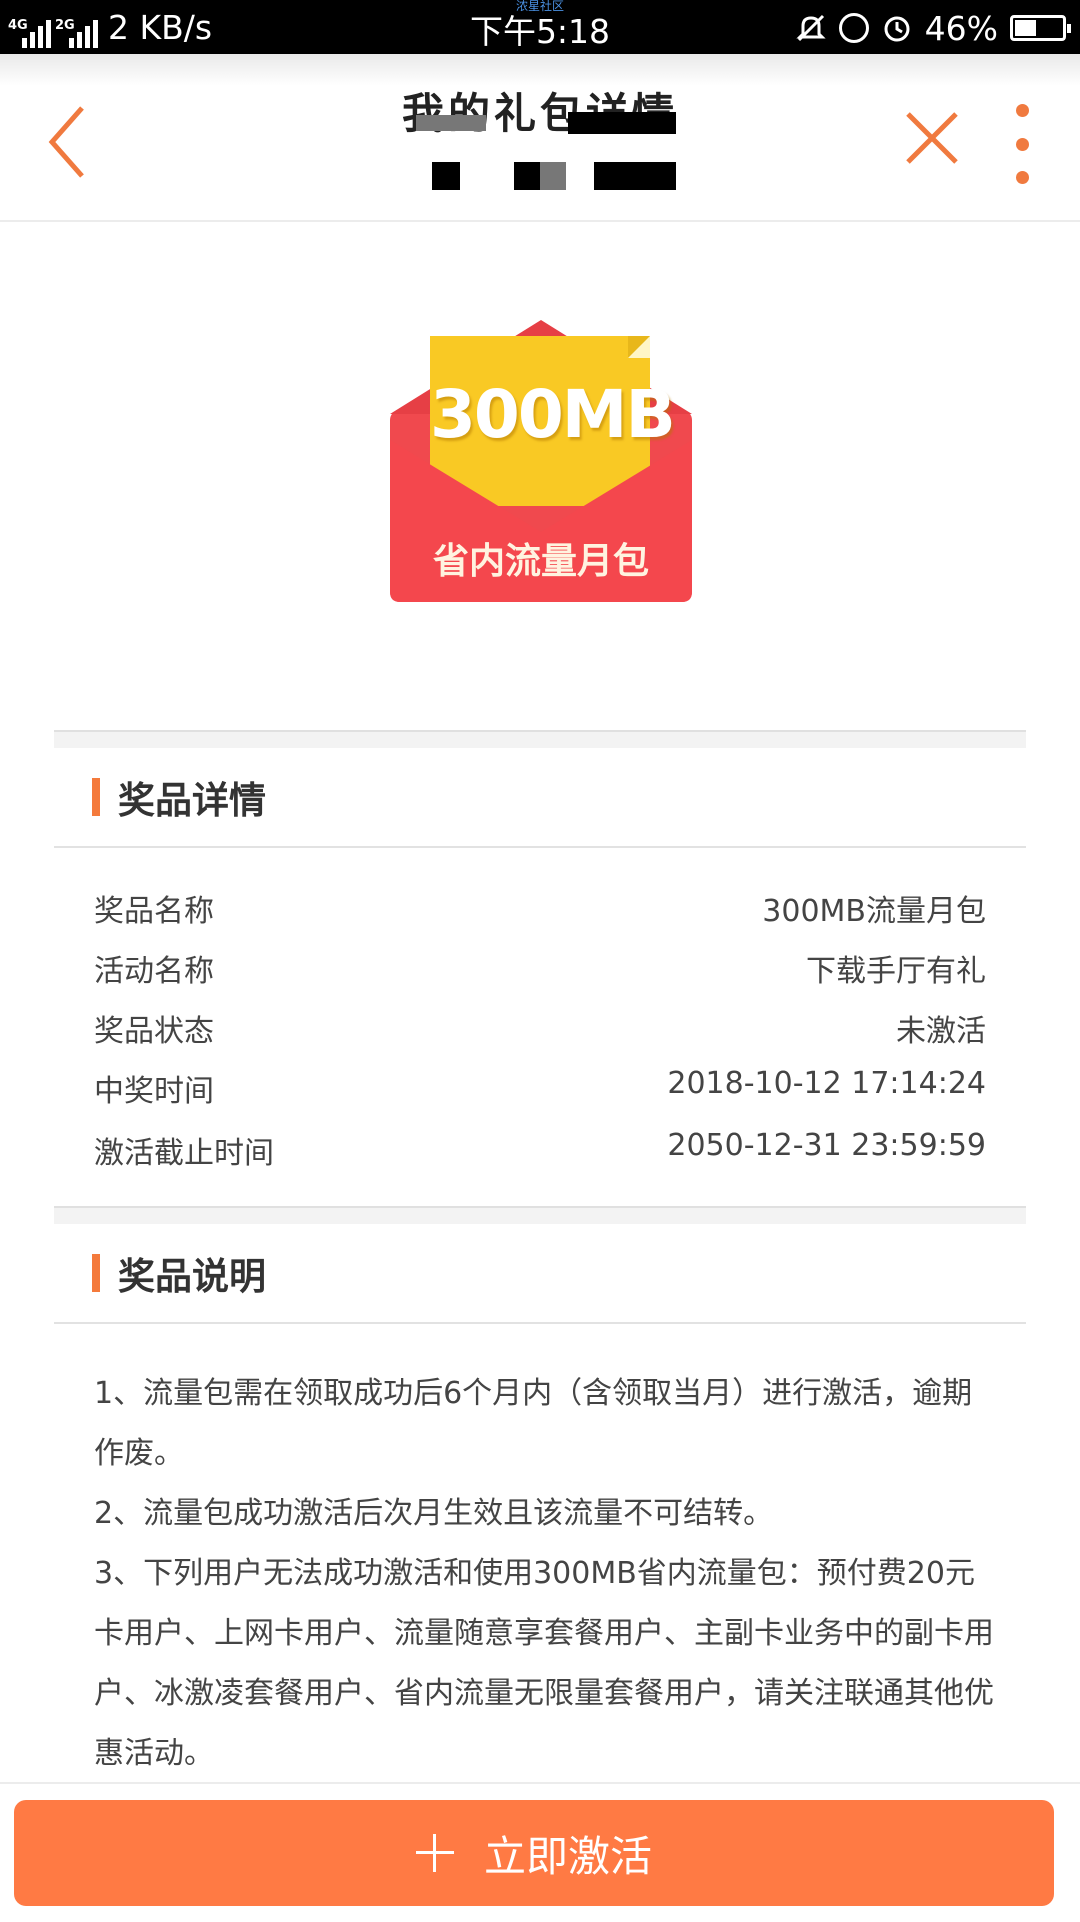 The image size is (1080, 1922). Describe the element at coordinates (874, 911) in the screenshot. I see `detail-value: 300MB流量月包` at that location.